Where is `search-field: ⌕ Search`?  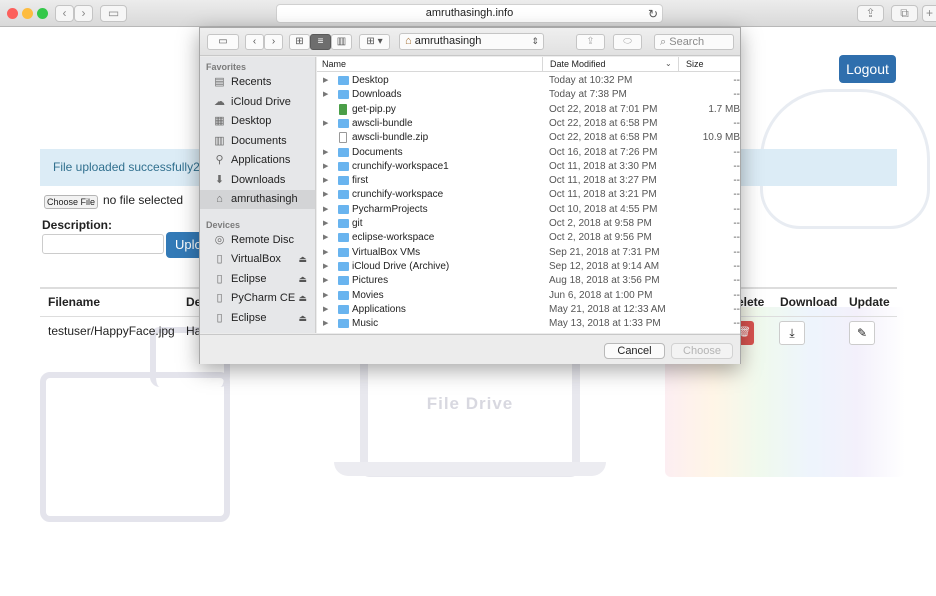 search-field: ⌕ Search is located at coordinates (694, 42).